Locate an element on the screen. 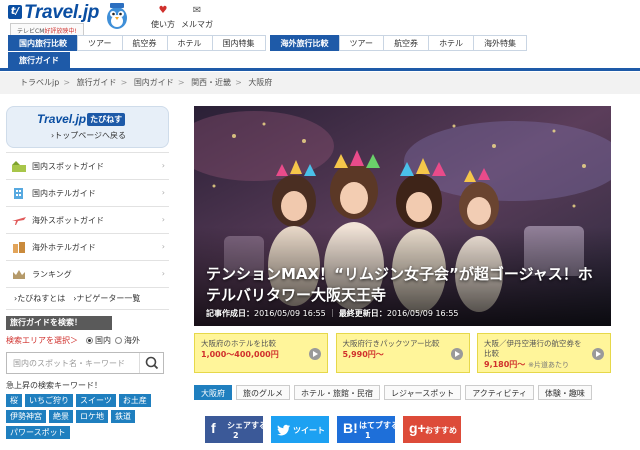 This screenshot has height=450, width=640. site-logo: t/ Travel.jp テレビCM好評放映中! is located at coordinates (83, 20).